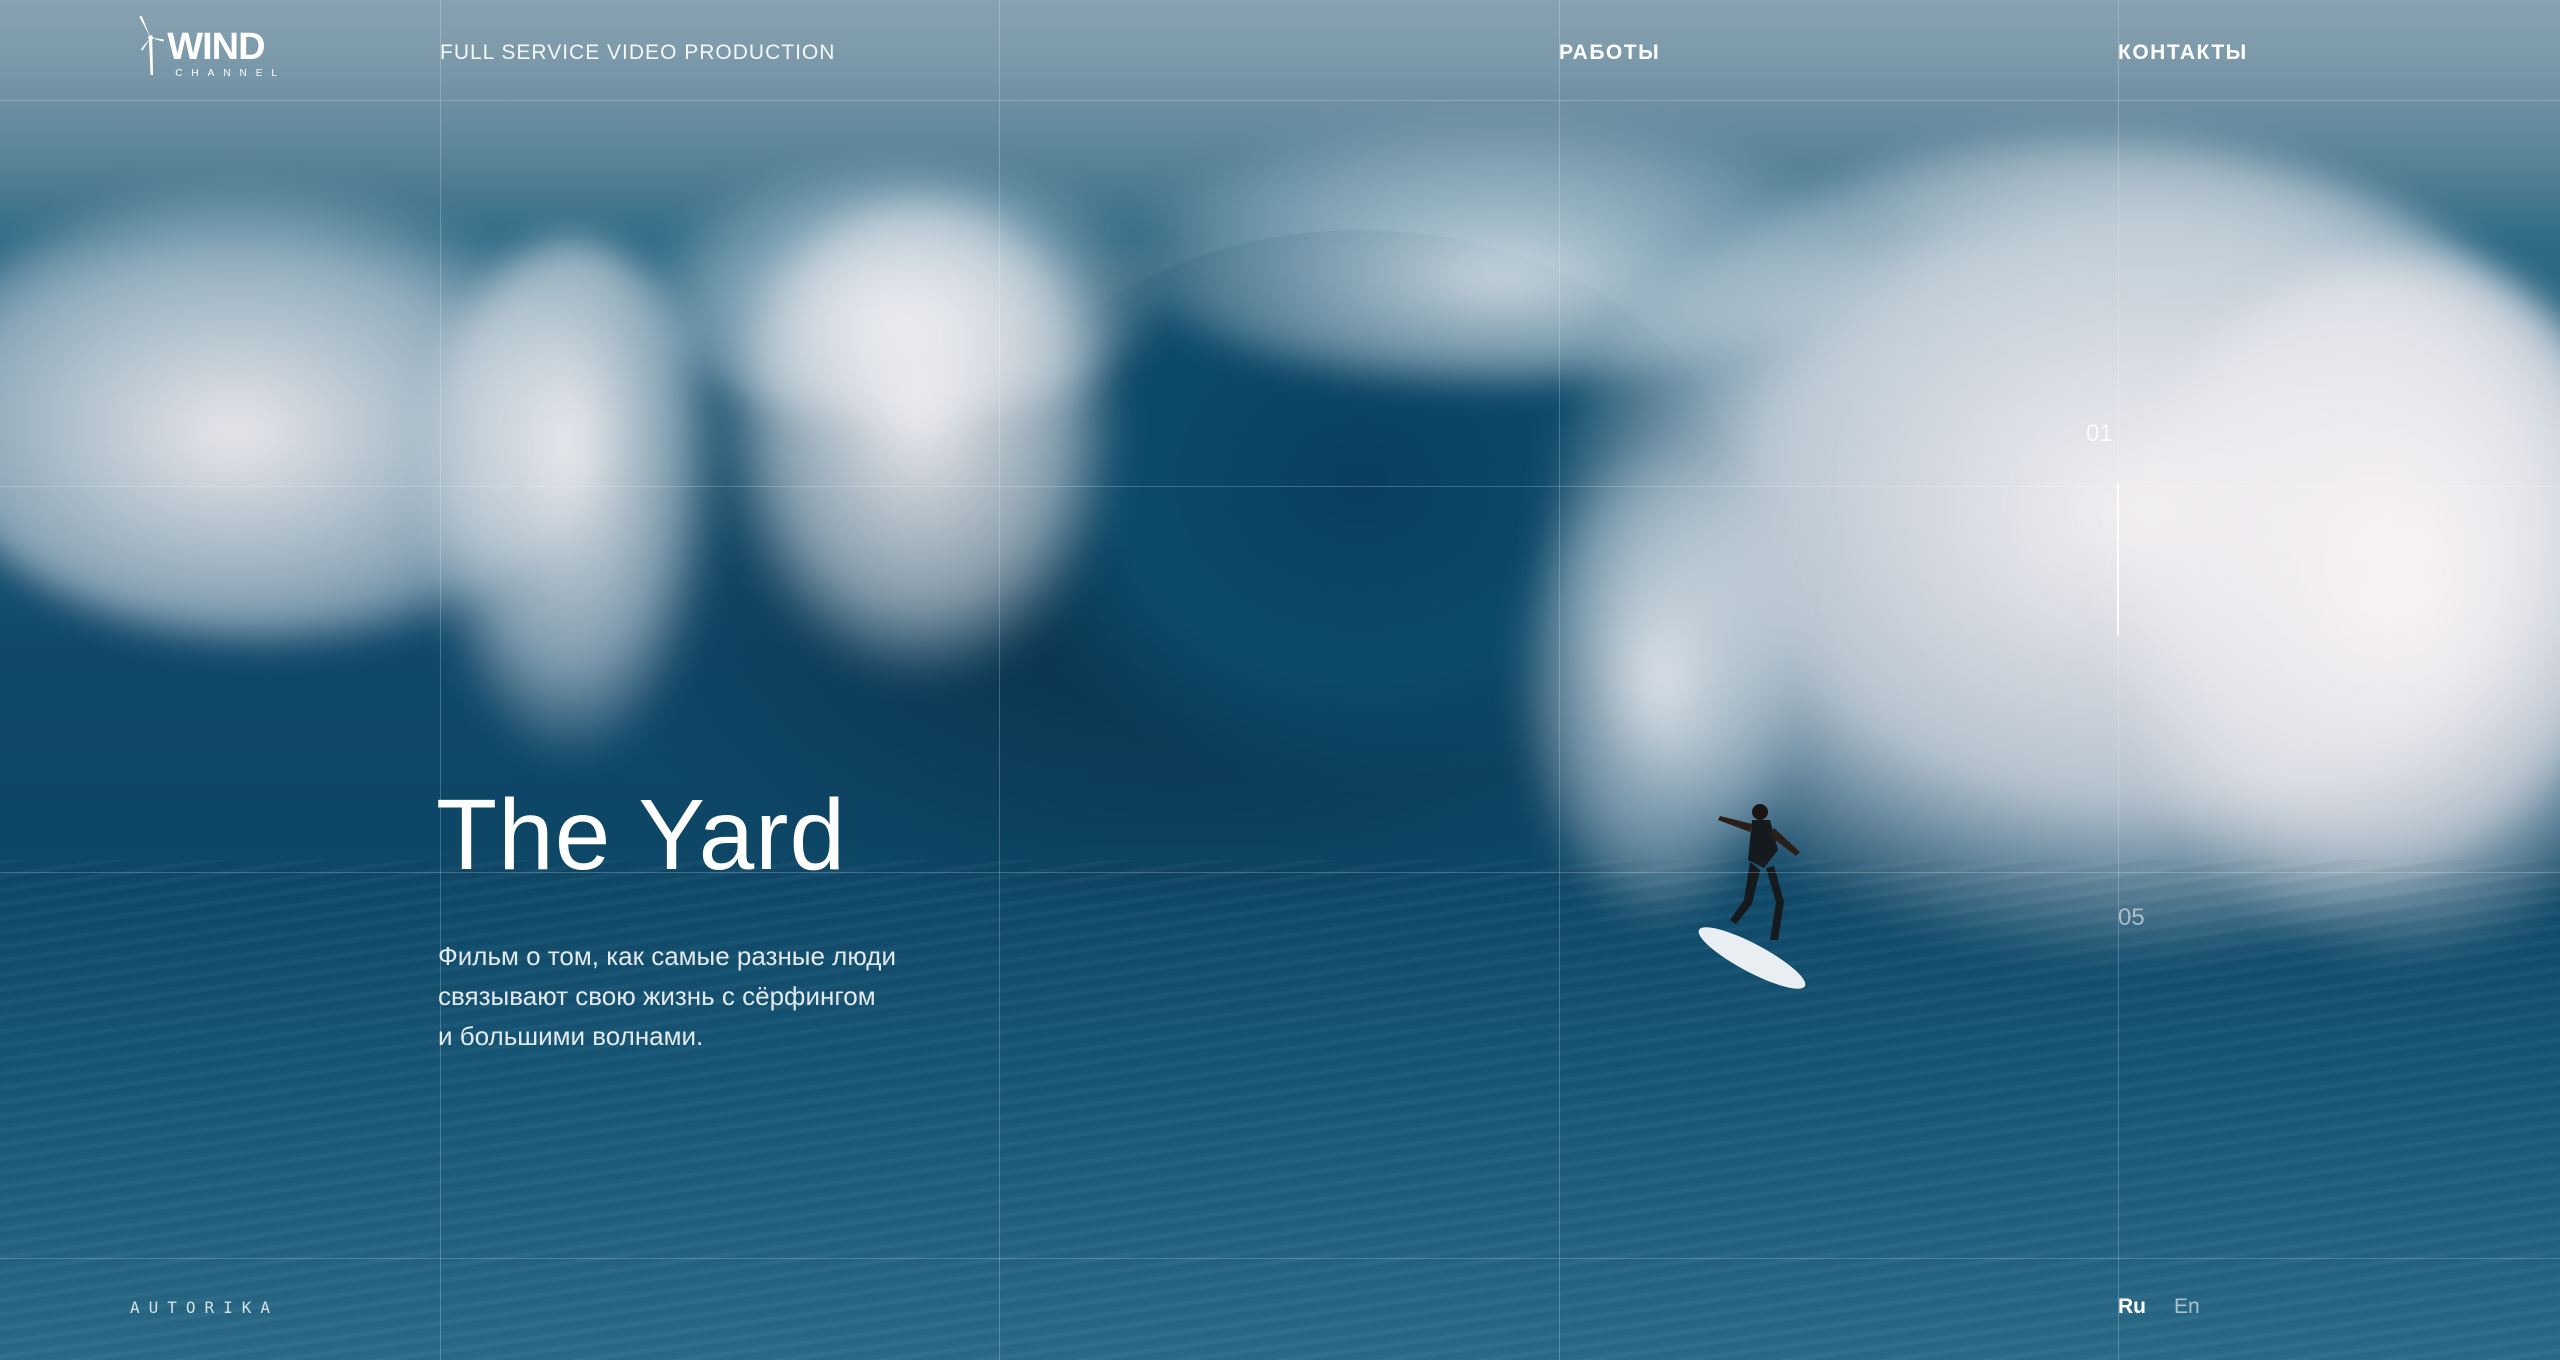  What do you see at coordinates (2099, 434) in the screenshot?
I see `slide-counter-current: 01` at bounding box center [2099, 434].